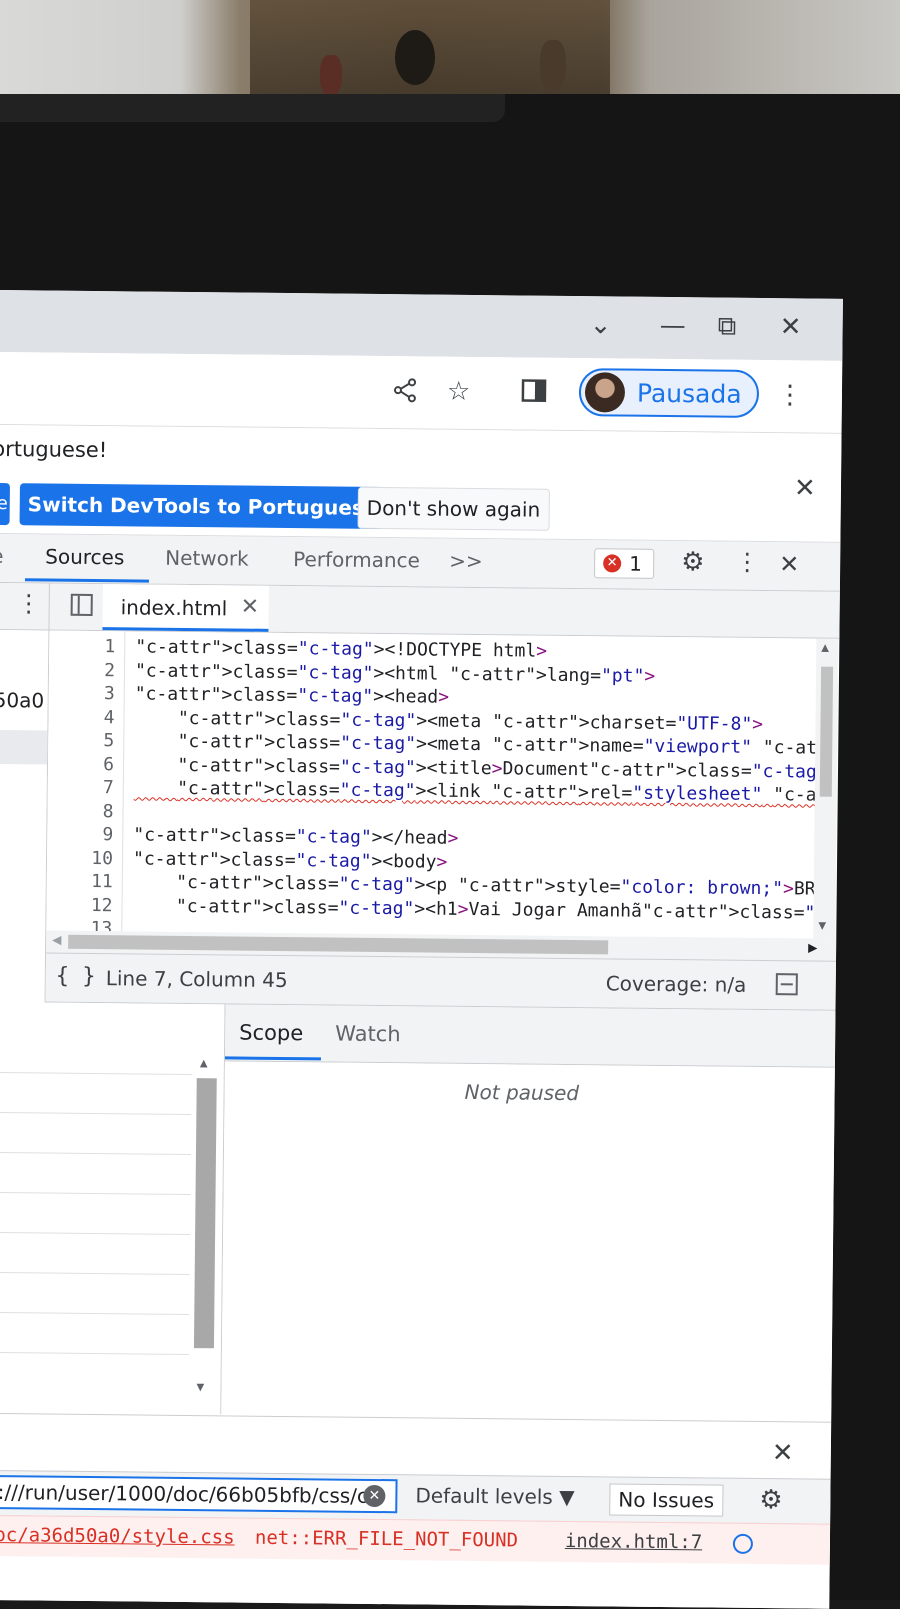 The width and height of the screenshot is (900, 1609). I want to click on share-icon, so click(405, 393).